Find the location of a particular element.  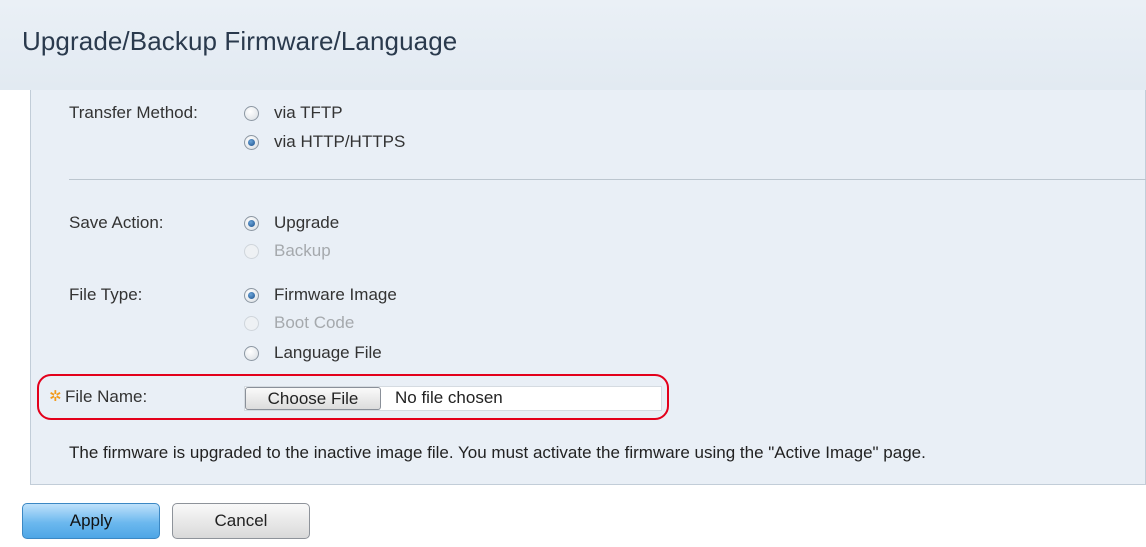

radio-via-http: via HTTP/HTTPS is located at coordinates (324, 142).